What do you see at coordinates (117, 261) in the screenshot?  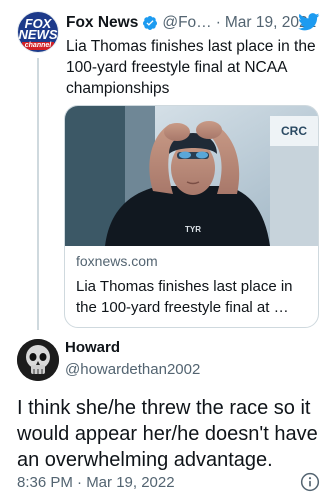 I see `card-domain: foxnews.com` at bounding box center [117, 261].